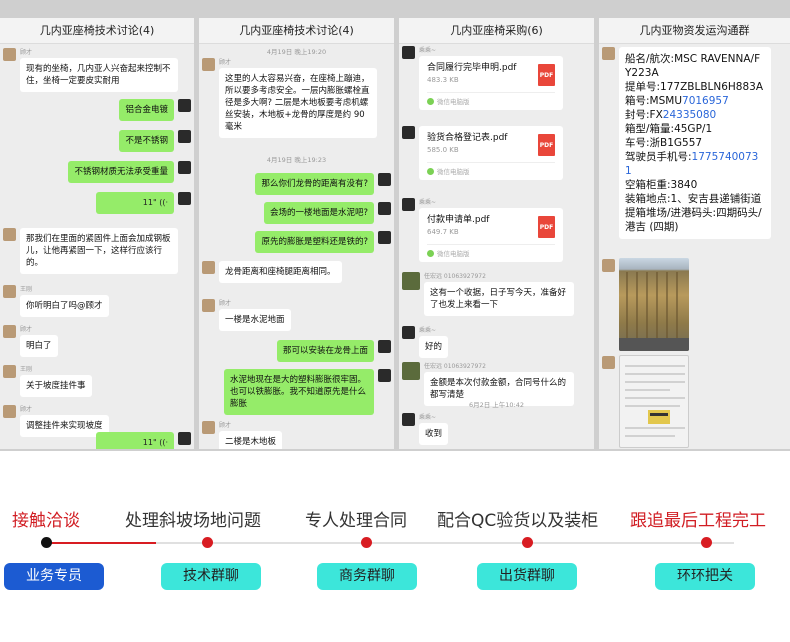 Image resolution: width=790 pixels, height=642 pixels. What do you see at coordinates (434, 434) in the screenshot?
I see `message-bubble: 收到` at bounding box center [434, 434].